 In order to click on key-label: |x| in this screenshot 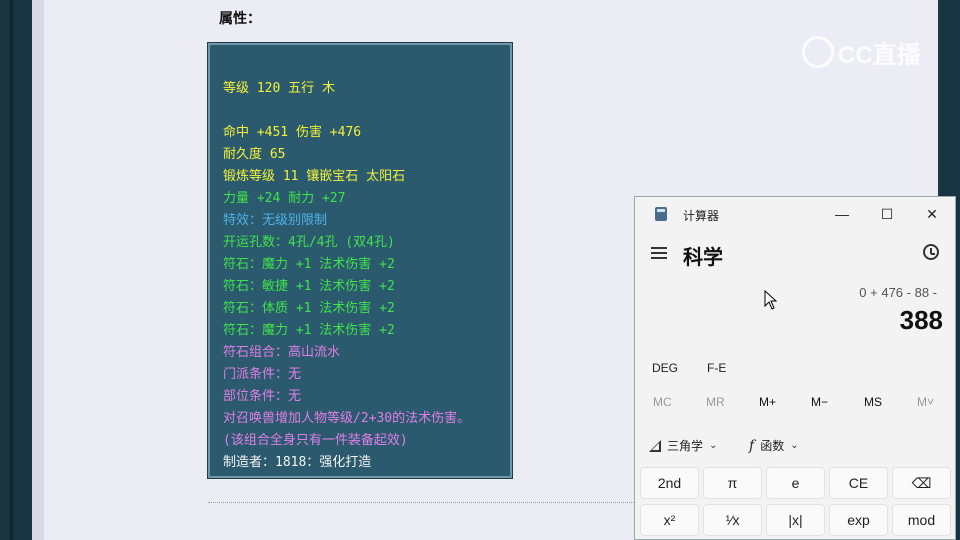, I will do `click(795, 520)`.